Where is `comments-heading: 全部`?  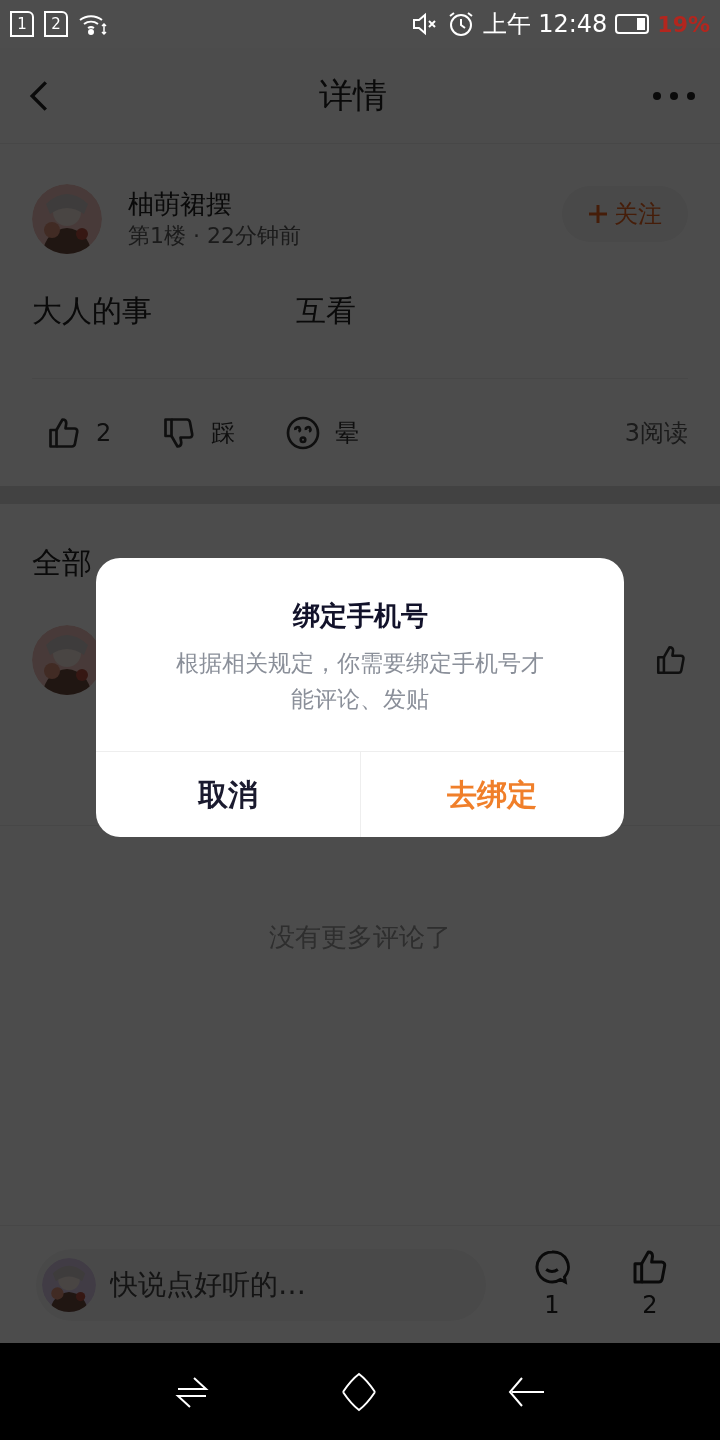 comments-heading: 全部 is located at coordinates (62, 562).